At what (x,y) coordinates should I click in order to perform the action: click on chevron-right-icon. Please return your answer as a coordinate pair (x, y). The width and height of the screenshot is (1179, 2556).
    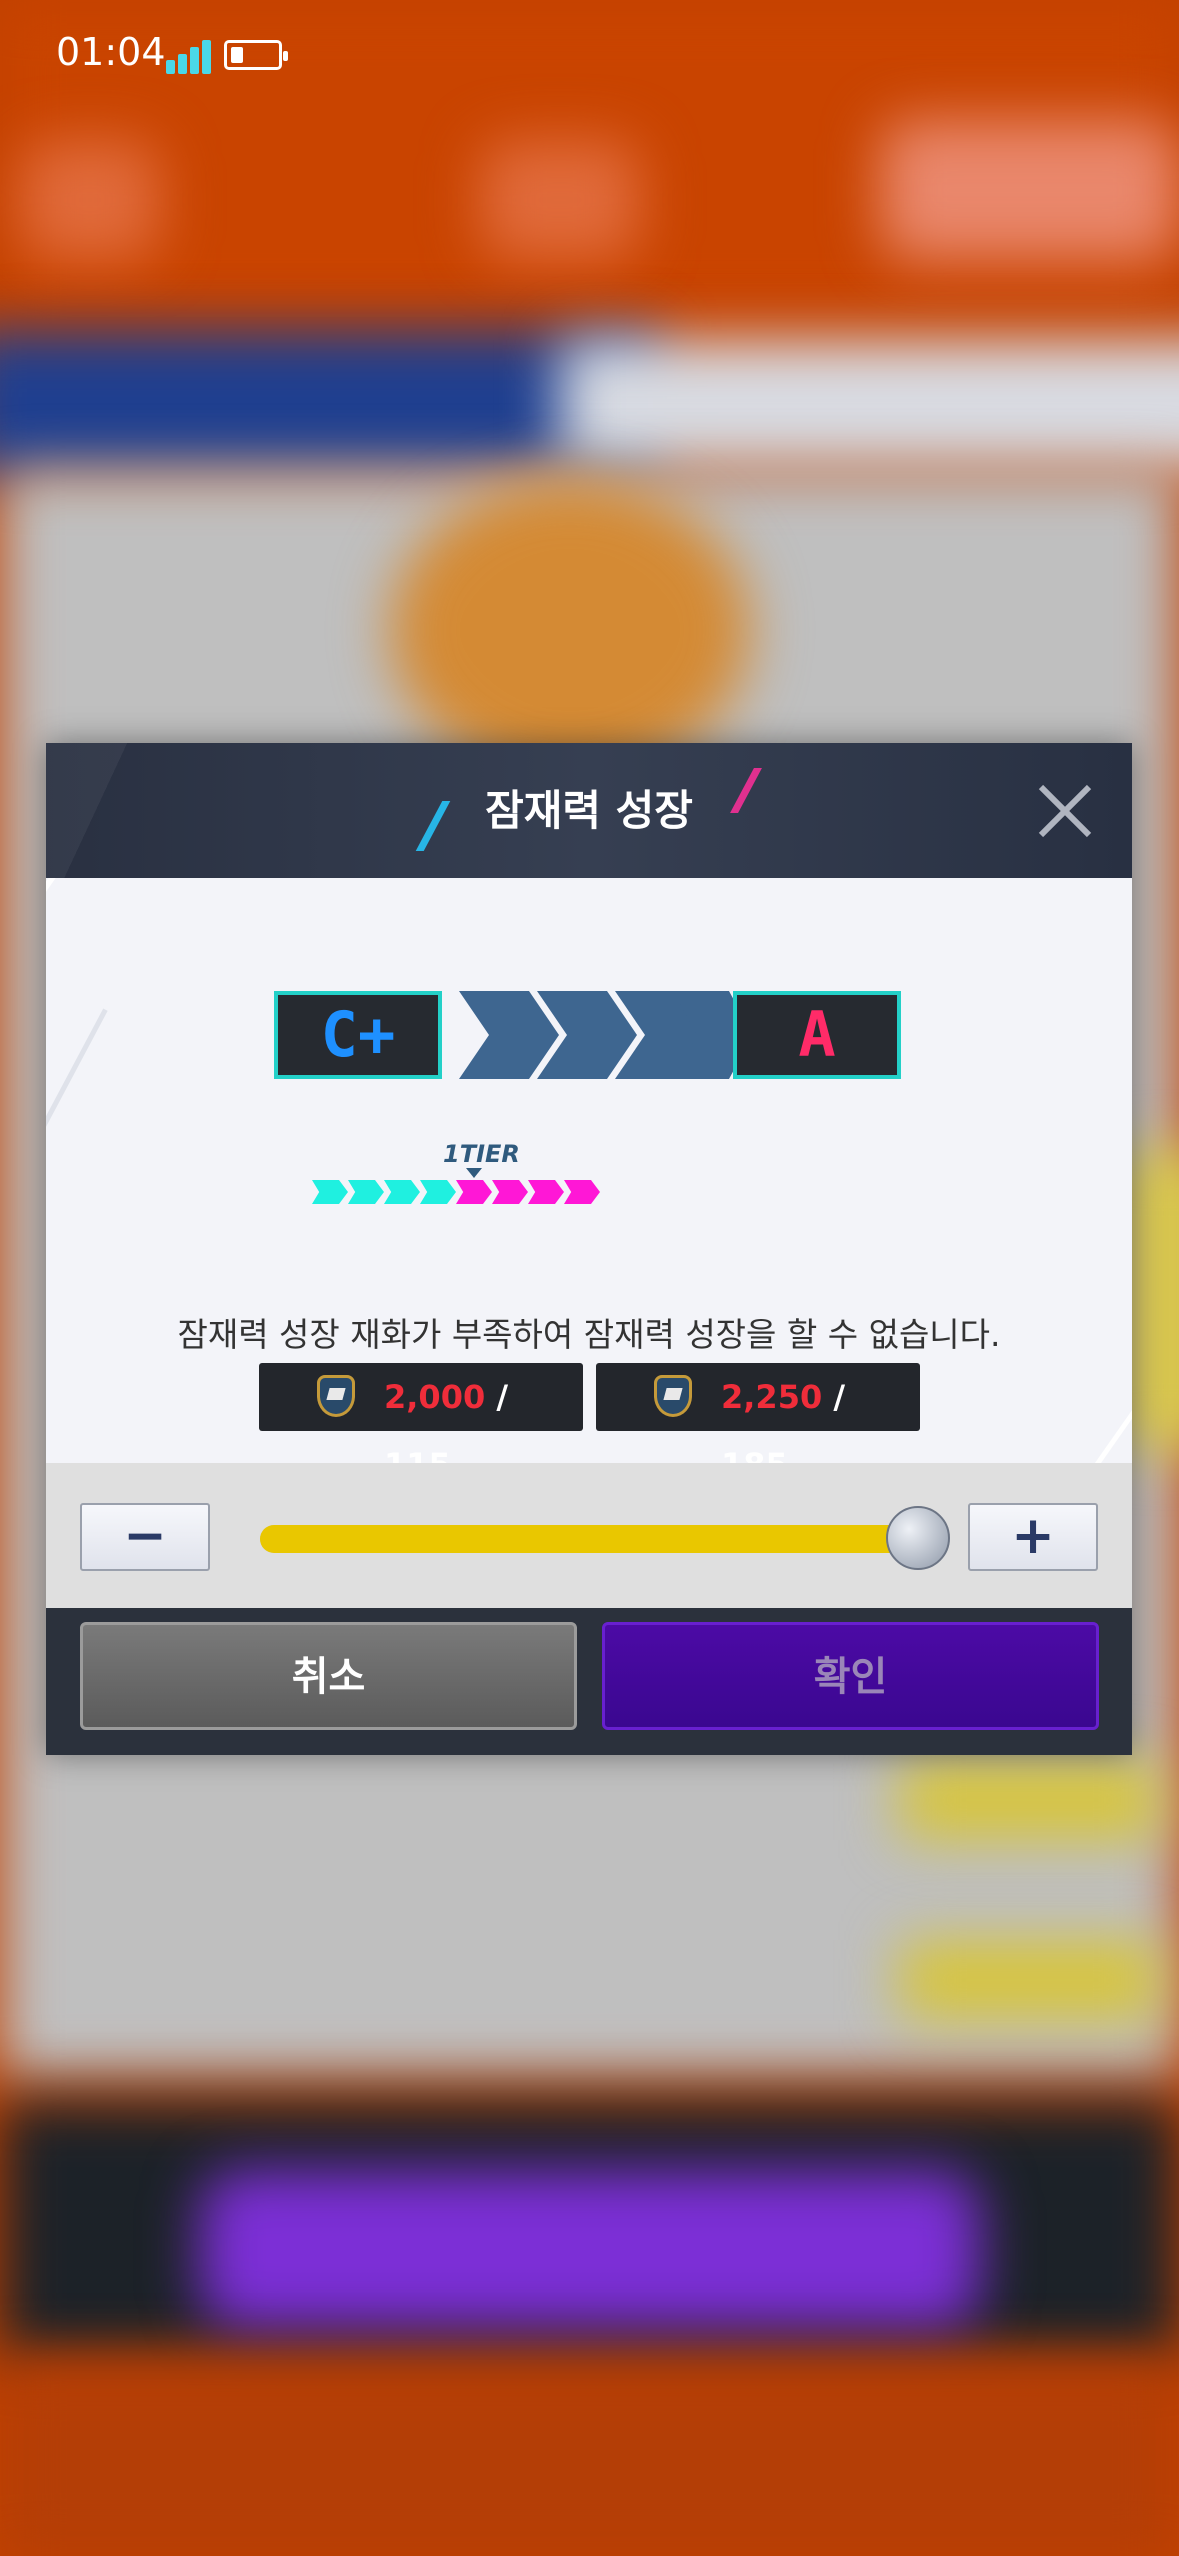
    Looking at the image, I should click on (509, 1035).